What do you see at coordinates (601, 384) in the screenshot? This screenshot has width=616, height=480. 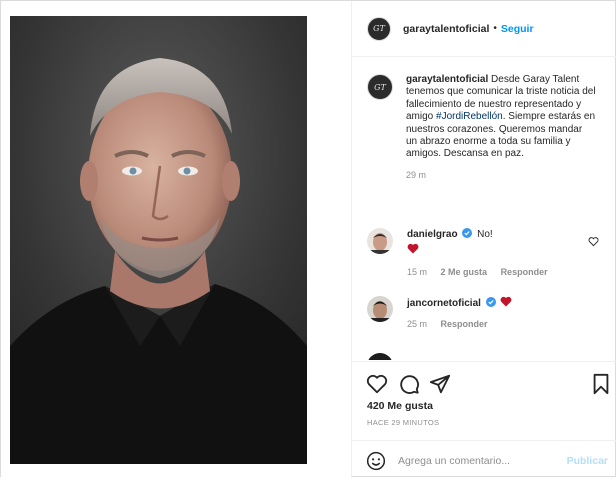 I see `bookmark-icon` at bounding box center [601, 384].